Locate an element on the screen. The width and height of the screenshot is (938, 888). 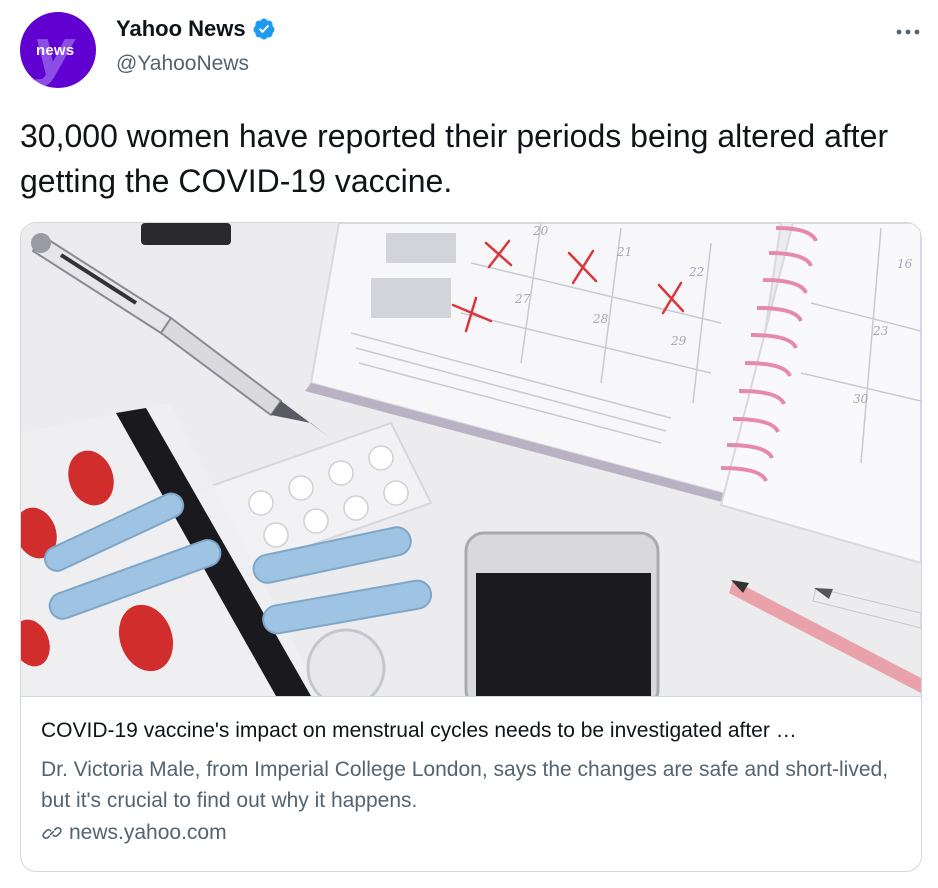
calendar-number: 23 is located at coordinates (880, 331).